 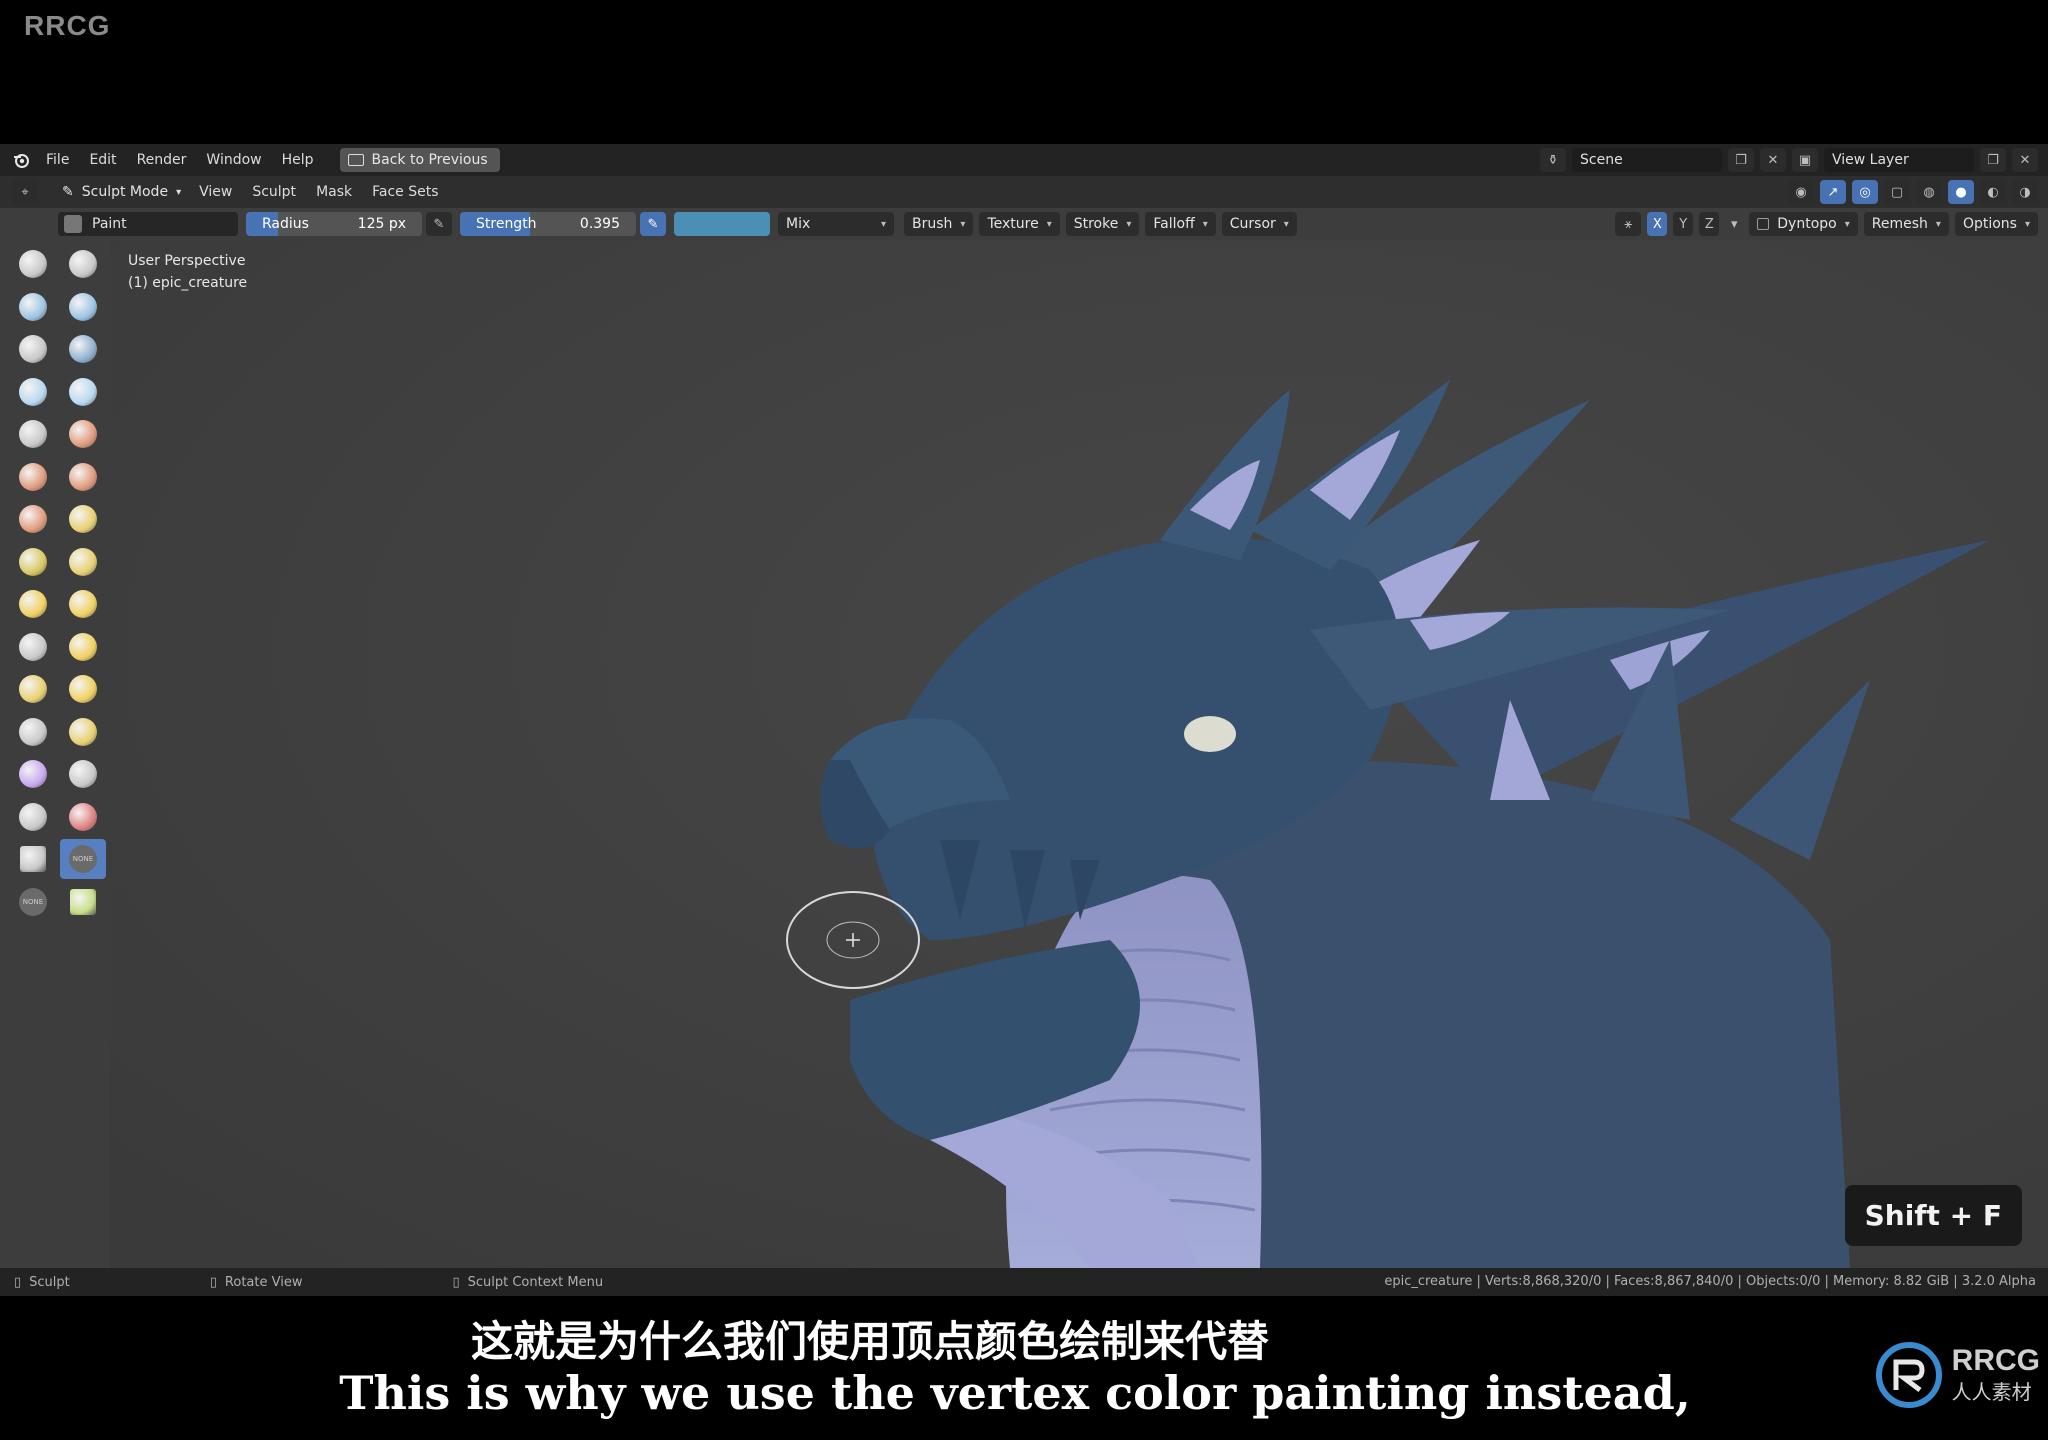 I want to click on tool-multires-displacement-eraser, so click(x=33, y=859).